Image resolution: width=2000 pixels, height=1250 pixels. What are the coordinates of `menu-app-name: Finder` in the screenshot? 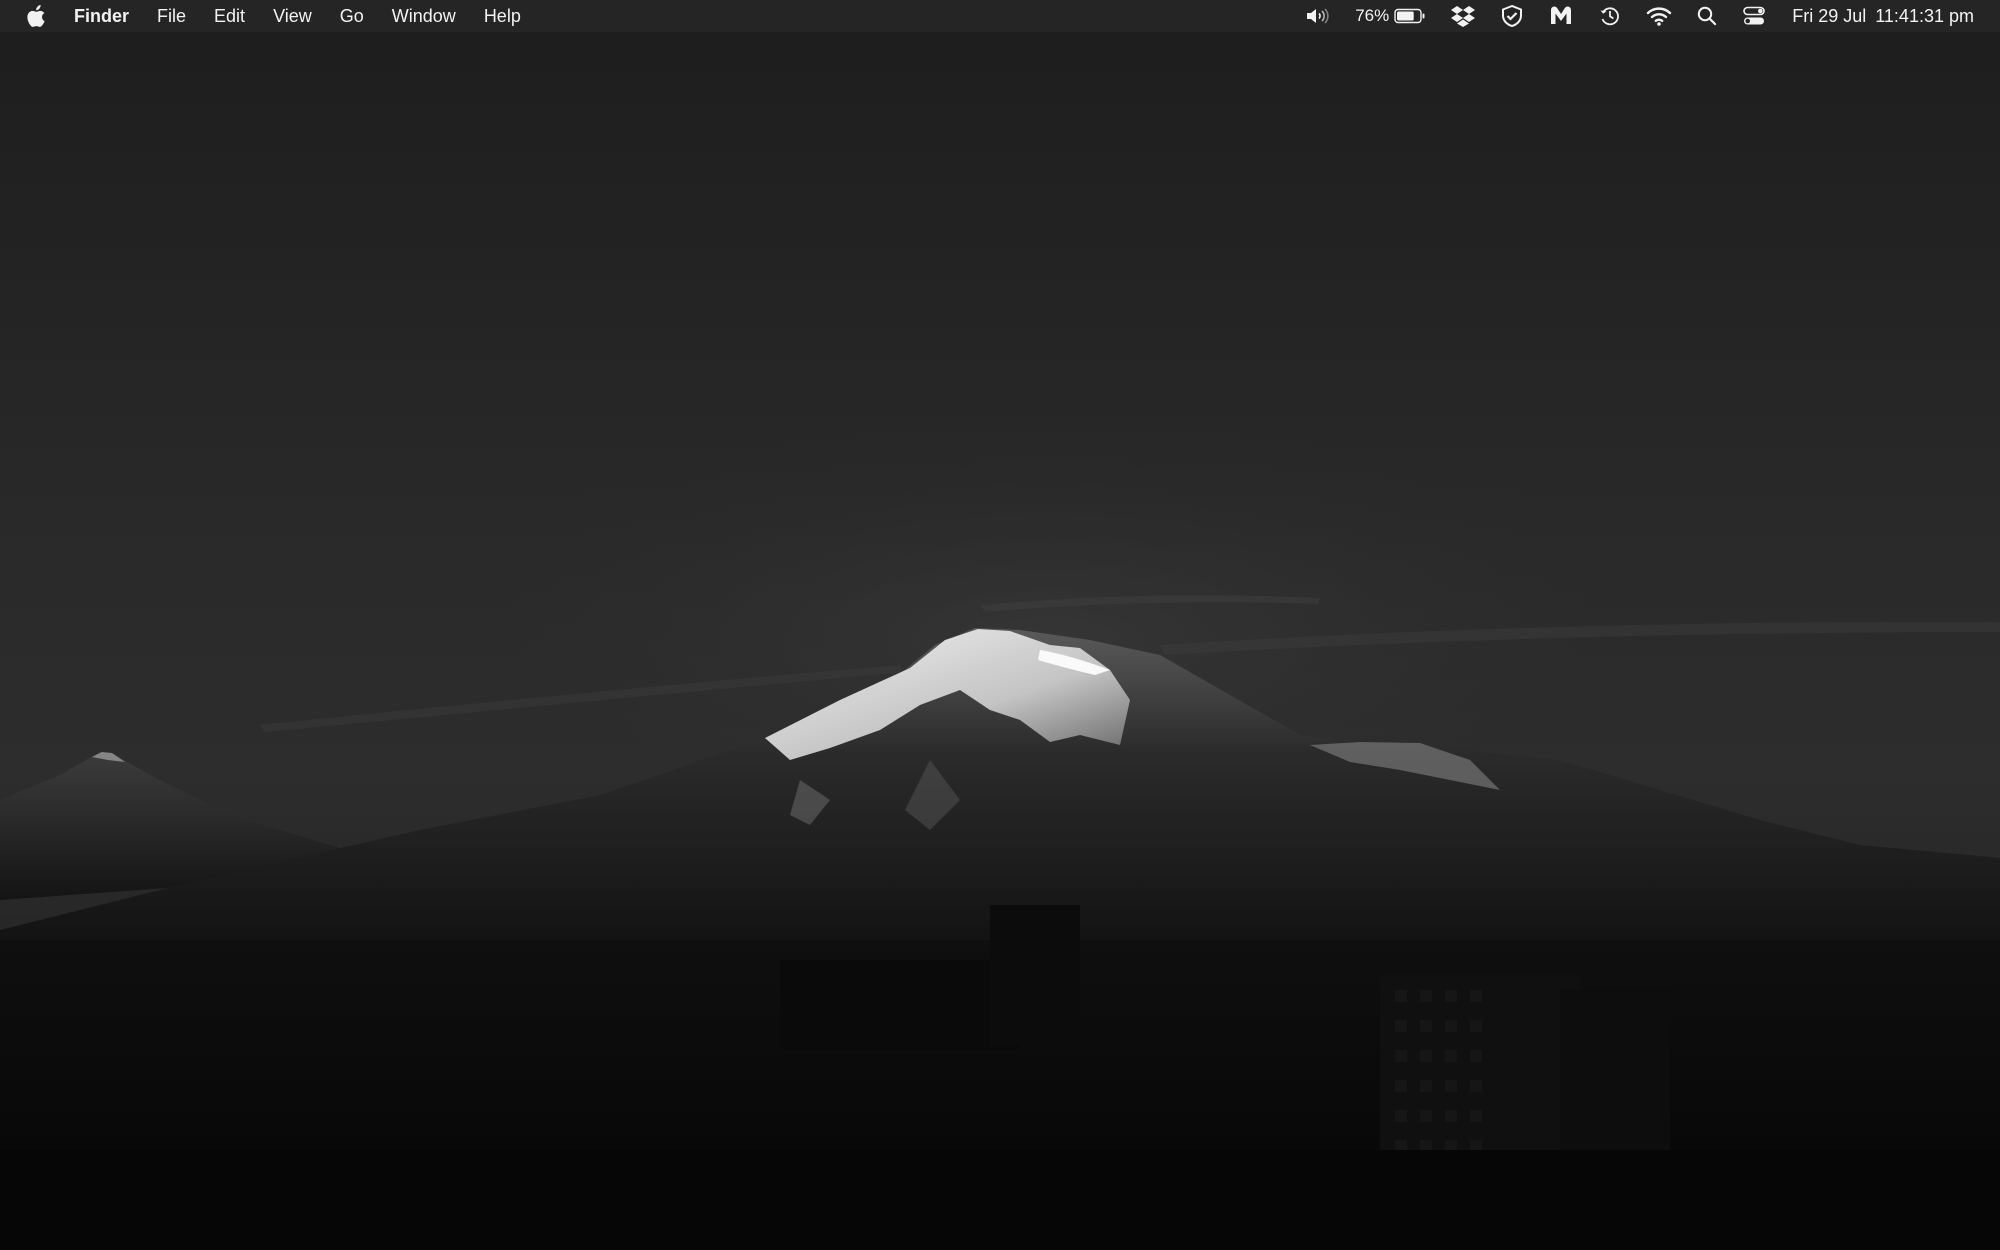 It's located at (108, 16).